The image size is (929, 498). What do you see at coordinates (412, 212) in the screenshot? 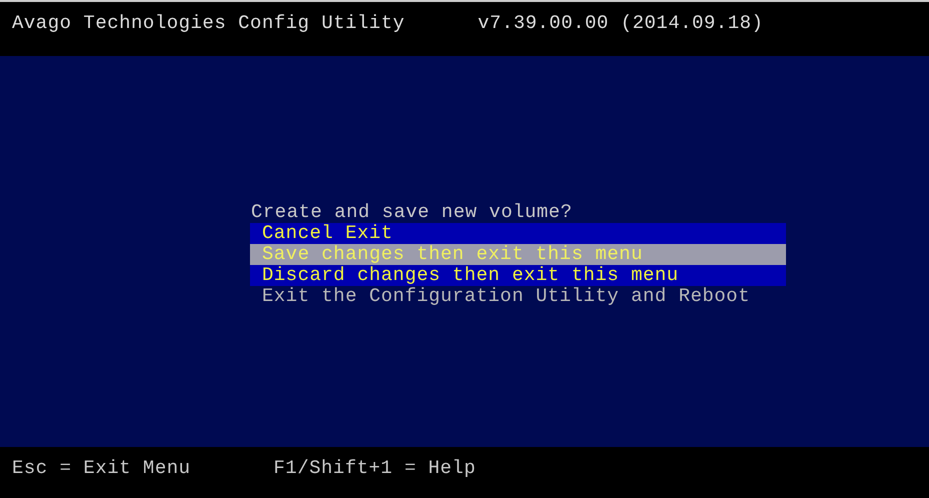
I see `dialog-prompt: Create and save new volume?` at bounding box center [412, 212].